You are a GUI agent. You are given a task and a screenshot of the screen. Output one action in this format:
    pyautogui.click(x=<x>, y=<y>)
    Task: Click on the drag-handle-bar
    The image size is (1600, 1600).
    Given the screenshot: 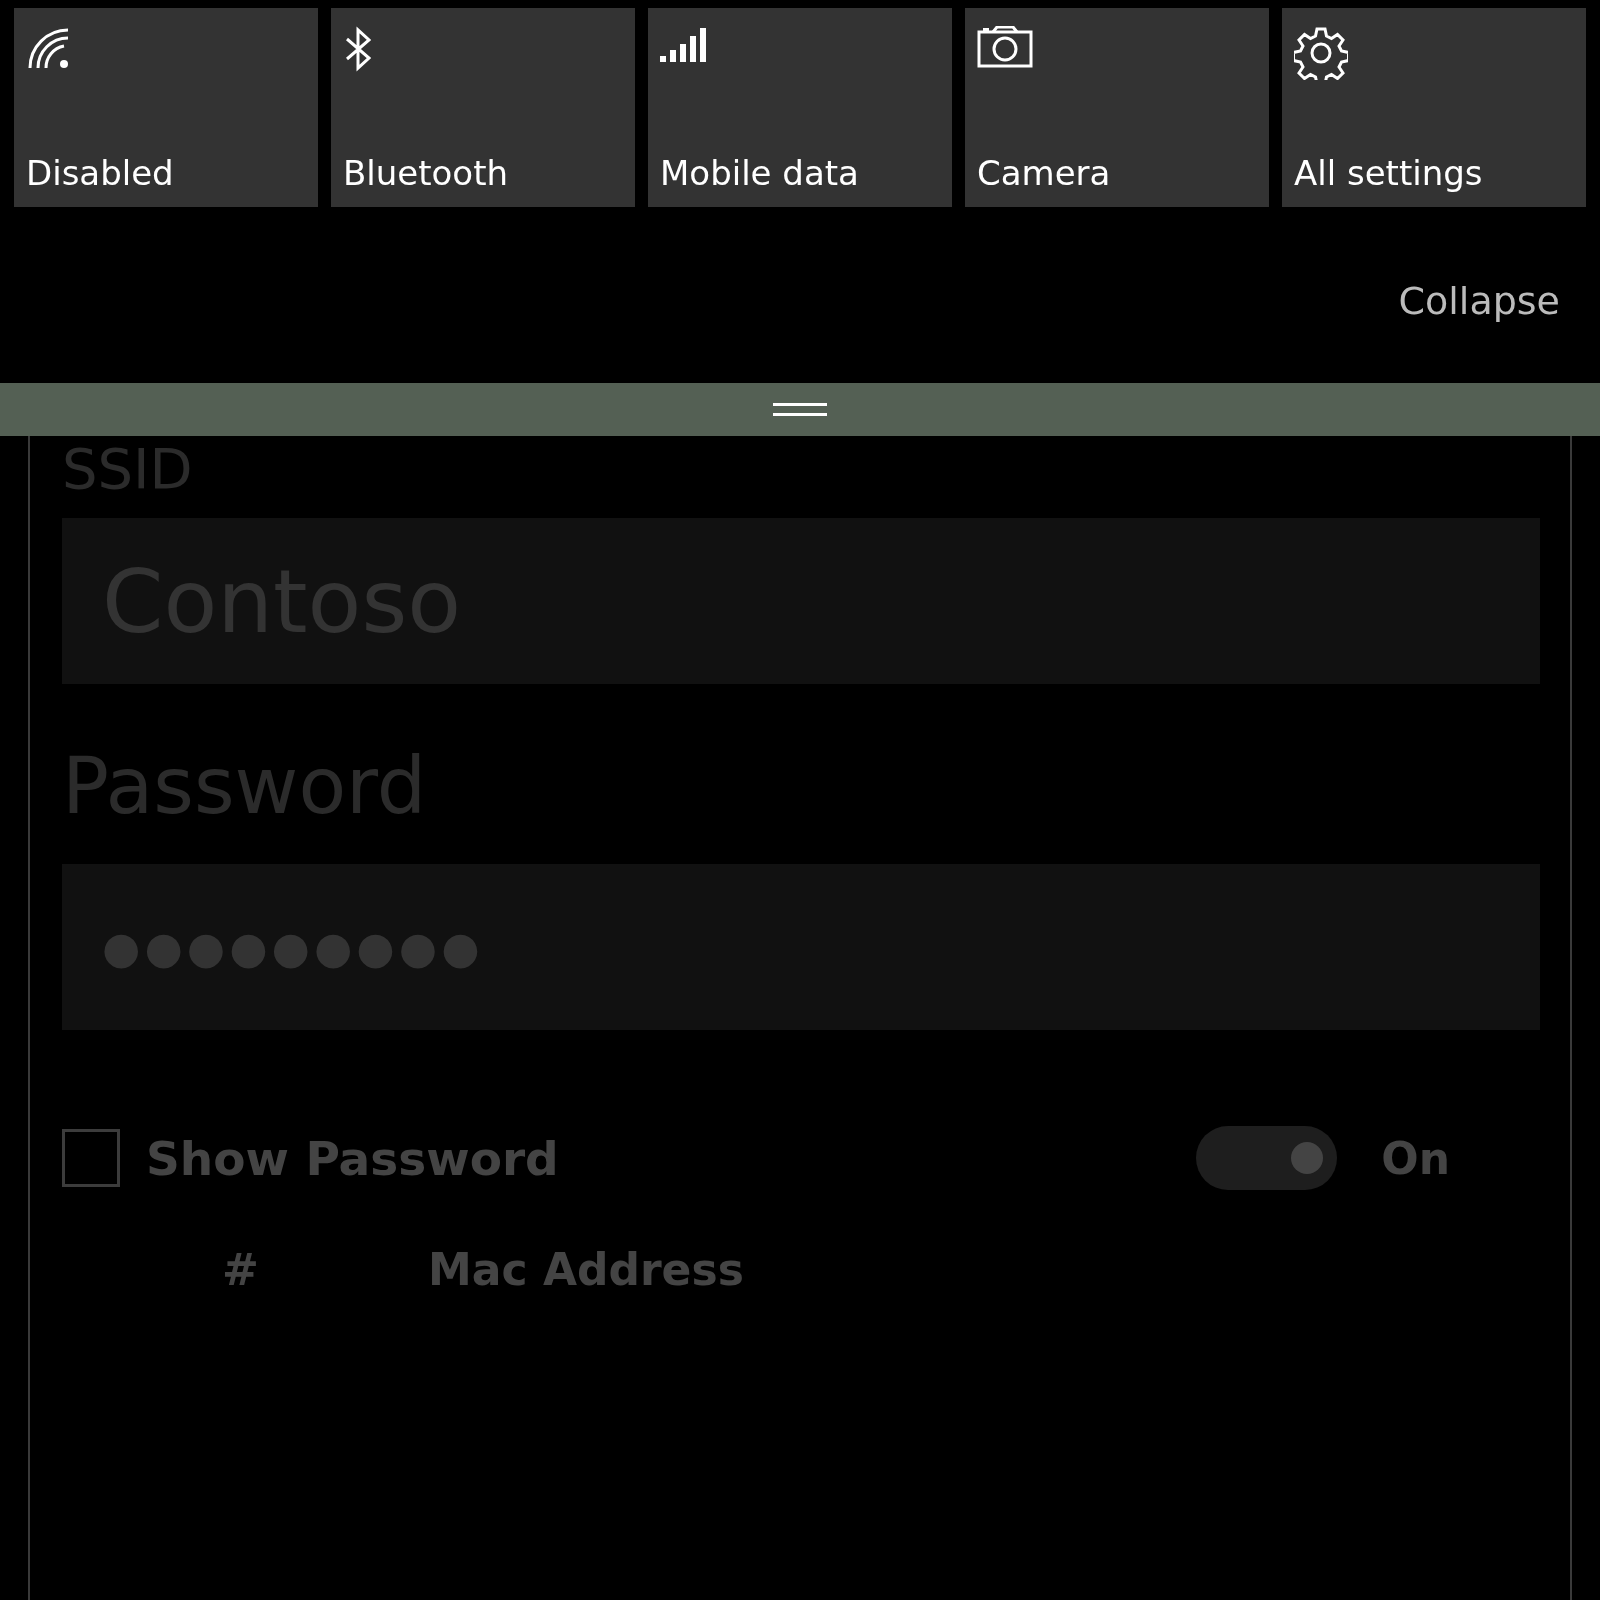 What is the action you would take?
    pyautogui.click(x=800, y=409)
    